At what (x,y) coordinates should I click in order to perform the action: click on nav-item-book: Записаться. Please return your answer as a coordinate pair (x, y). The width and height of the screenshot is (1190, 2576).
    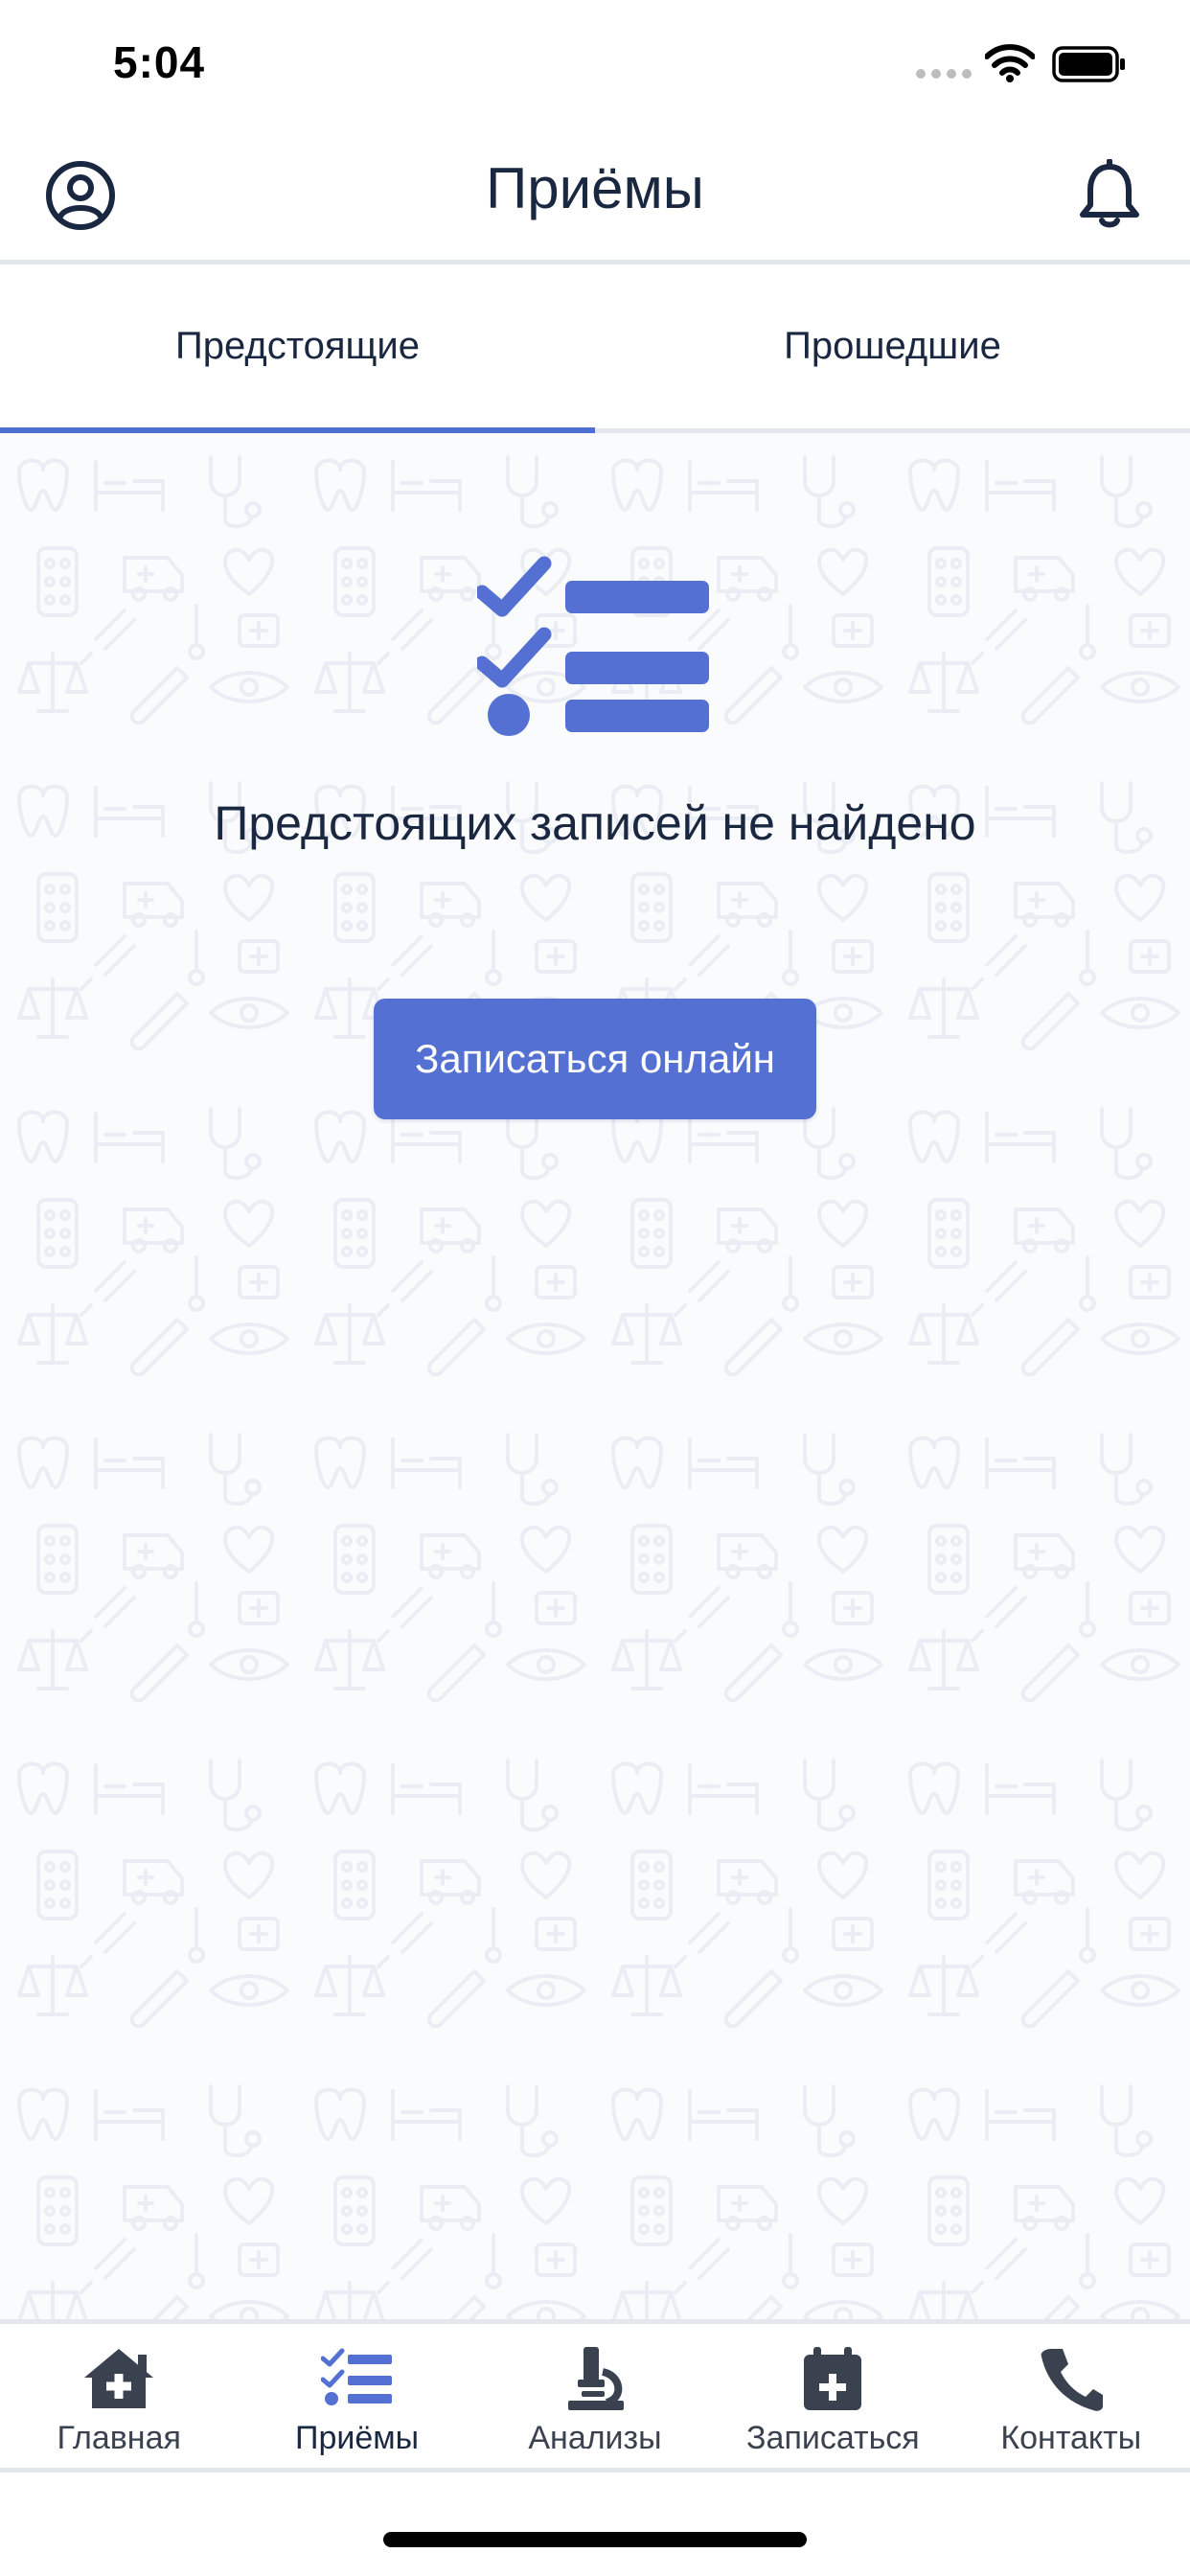
    Looking at the image, I should click on (833, 2396).